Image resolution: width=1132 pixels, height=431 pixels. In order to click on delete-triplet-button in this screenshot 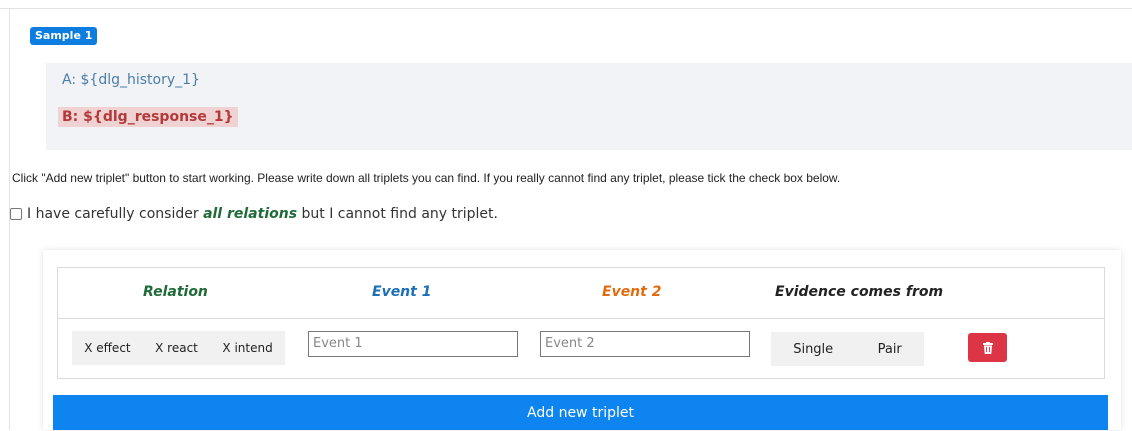, I will do `click(987, 347)`.